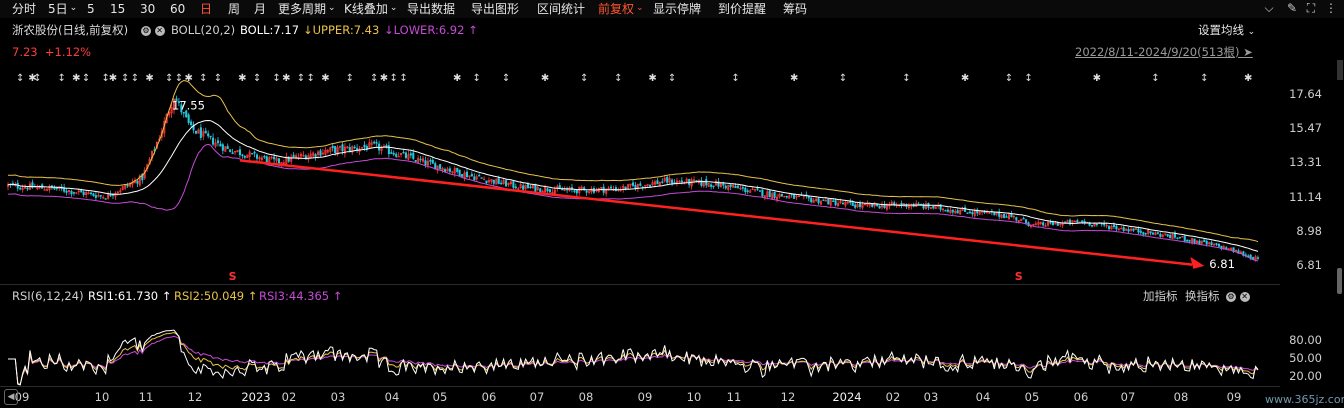 Image resolution: width=1344 pixels, height=408 pixels. Describe the element at coordinates (1305, 358) in the screenshot. I see `rsi-tick-label: 50.00` at that location.